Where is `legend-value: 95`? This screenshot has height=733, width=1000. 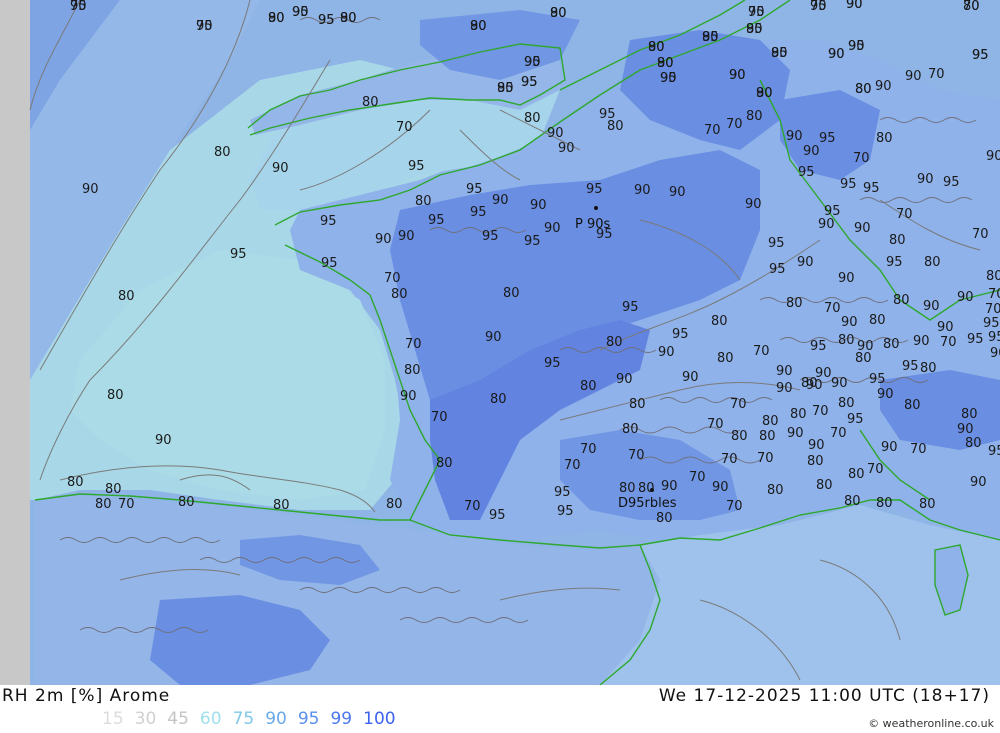 legend-value: 95 is located at coordinates (308, 719).